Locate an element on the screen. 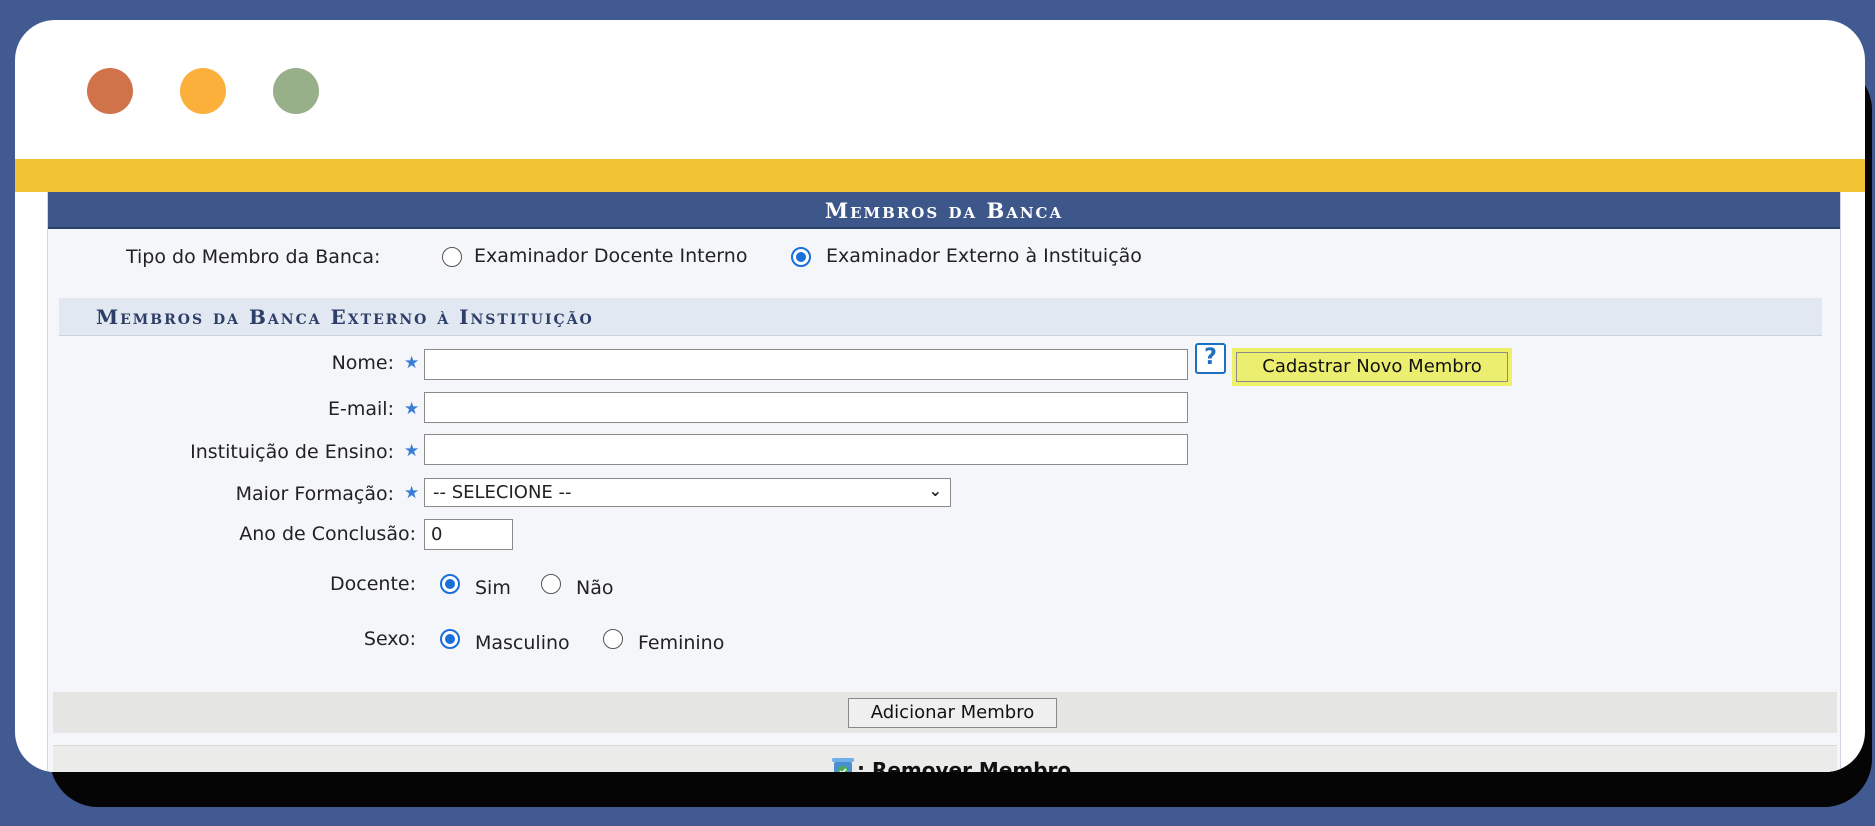 Image resolution: width=1875 pixels, height=826 pixels. legend-bar: : Remover Membro is located at coordinates (945, 758).